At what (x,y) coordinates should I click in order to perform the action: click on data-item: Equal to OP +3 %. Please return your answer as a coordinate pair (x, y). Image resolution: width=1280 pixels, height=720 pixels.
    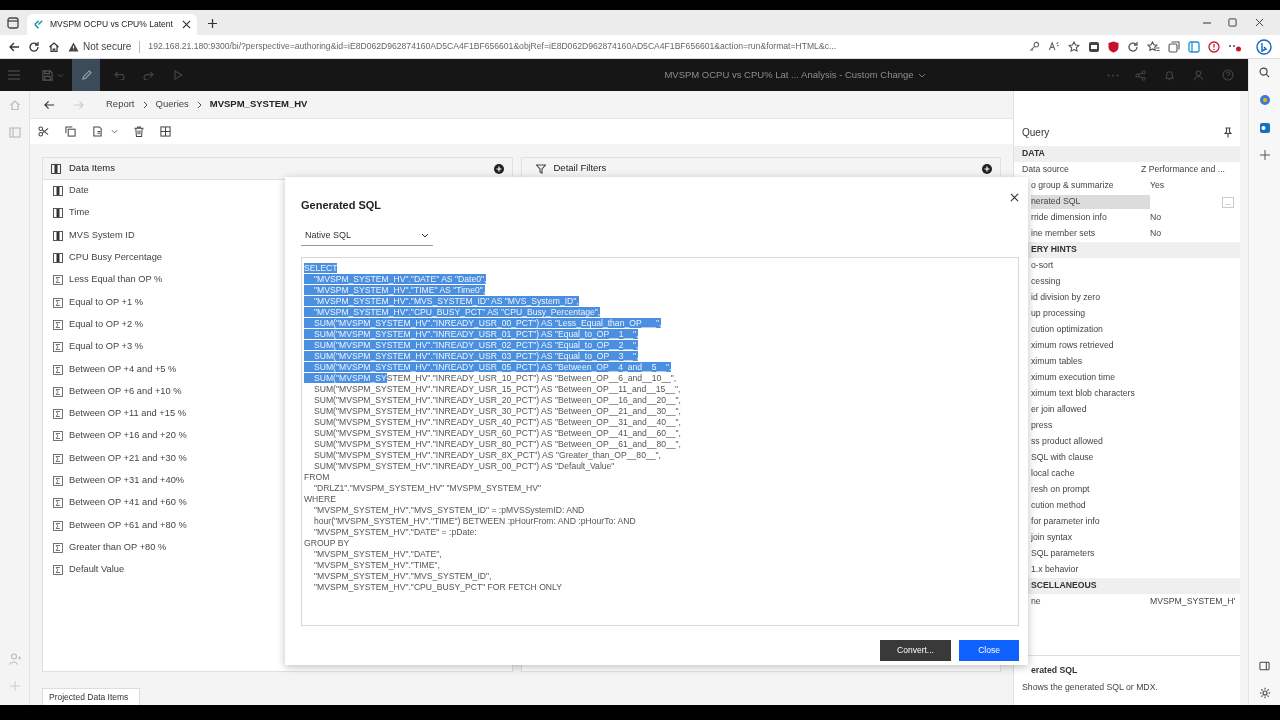
    Looking at the image, I should click on (106, 347).